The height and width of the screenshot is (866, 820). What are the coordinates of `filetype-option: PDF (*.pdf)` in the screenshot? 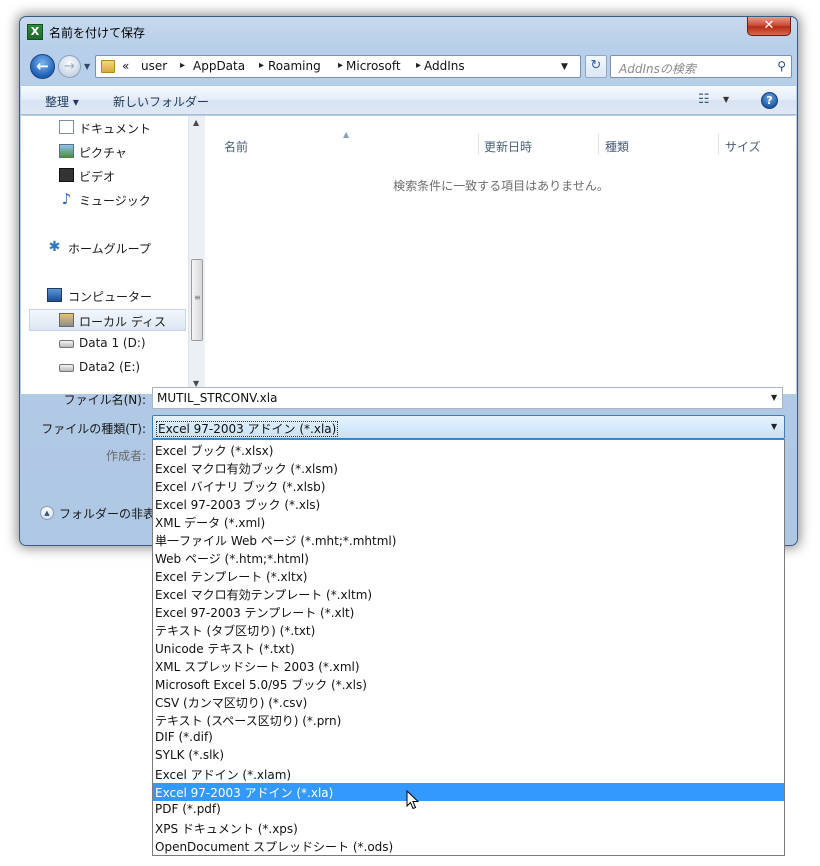 It's located at (468, 810).